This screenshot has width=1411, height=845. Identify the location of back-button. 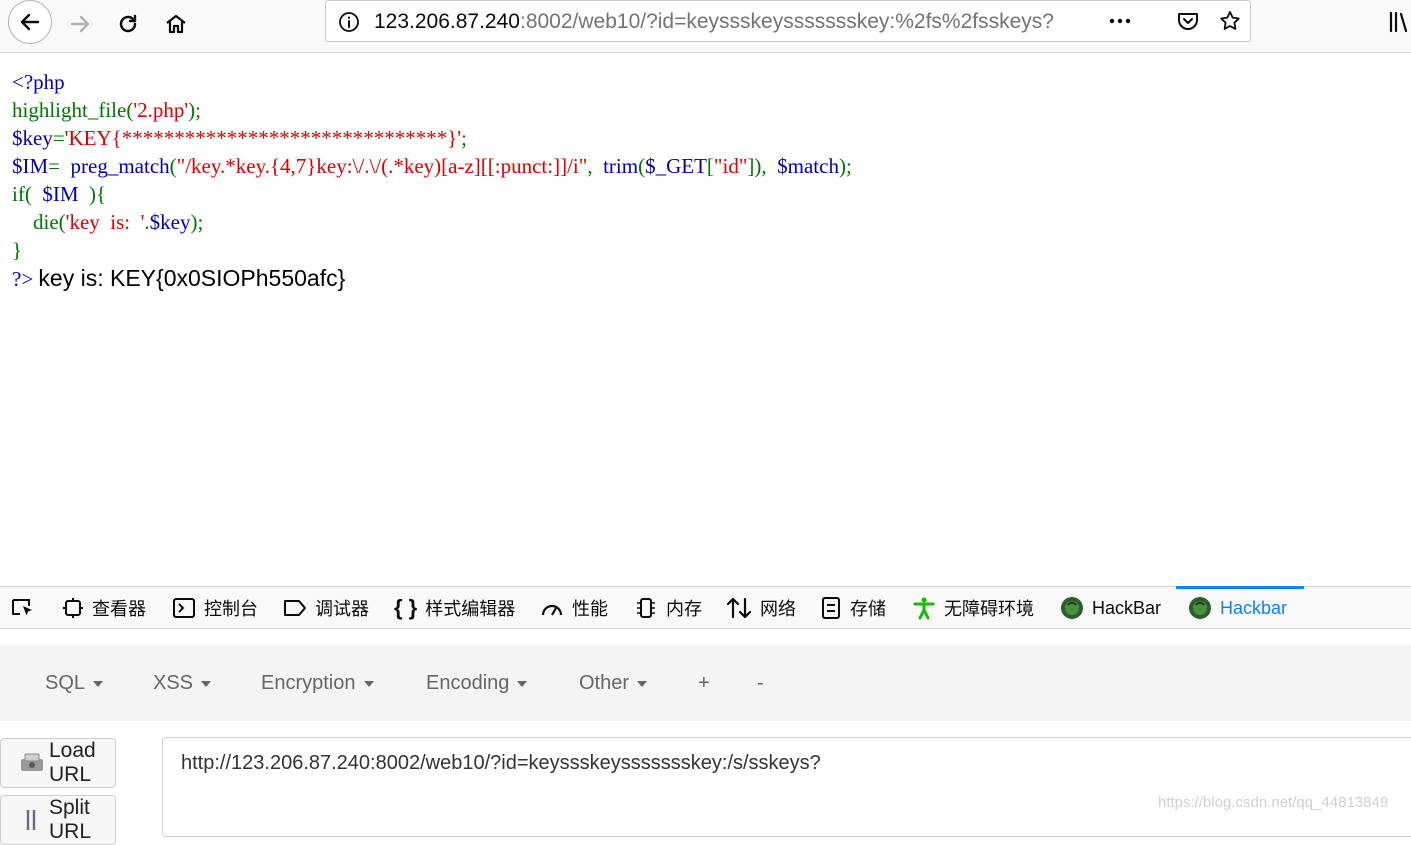
(30, 22).